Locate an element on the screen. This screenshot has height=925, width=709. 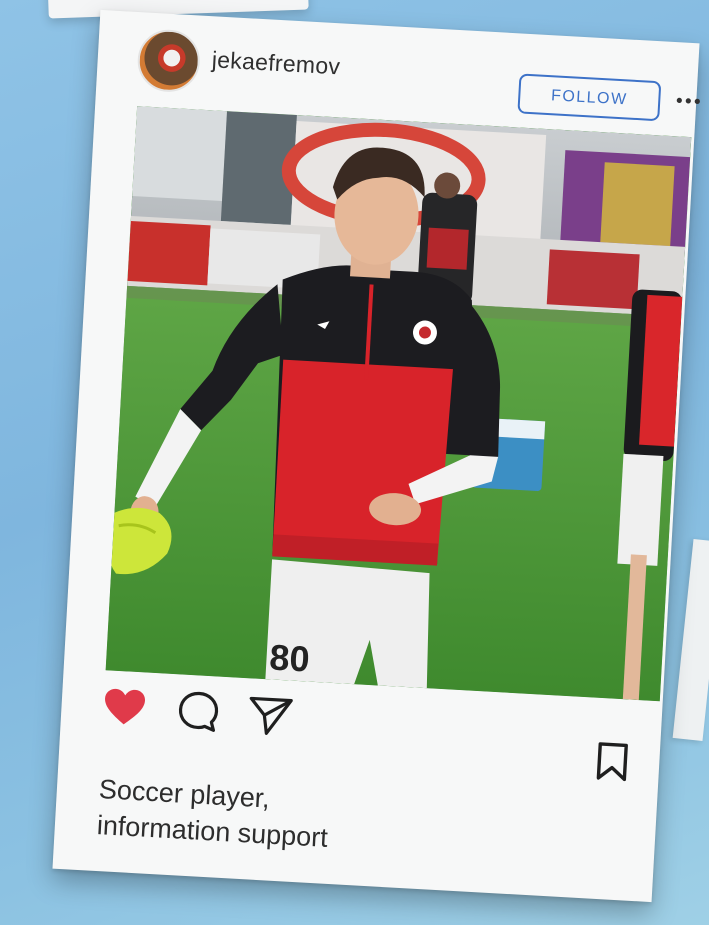
post-action-bar is located at coordinates (369, 732).